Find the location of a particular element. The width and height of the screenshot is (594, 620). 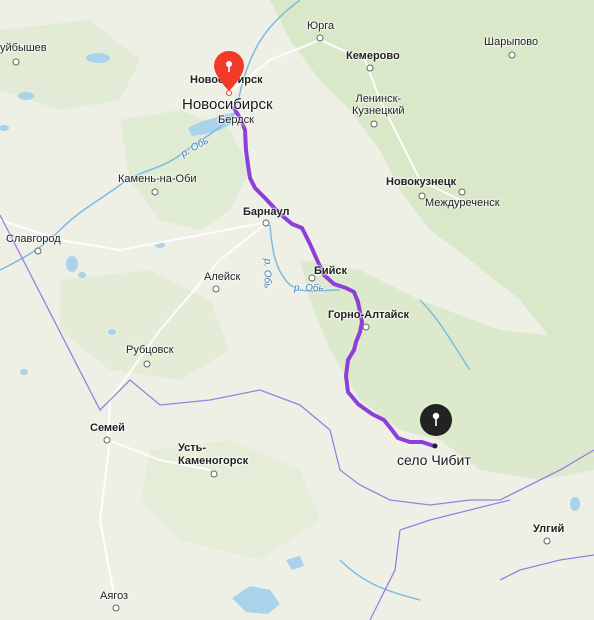

city-label-rubtsovsk: Рубцовск is located at coordinates (150, 350).